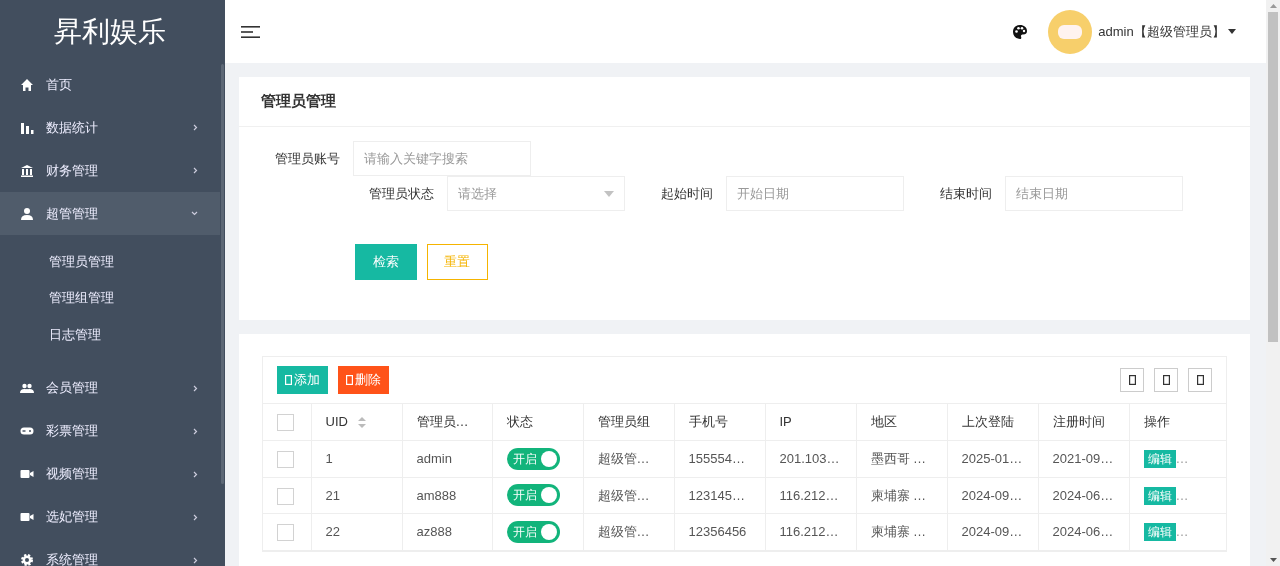 The width and height of the screenshot is (1280, 566). Describe the element at coordinates (987, 422) in the screenshot. I see `column-header: 上次登陆` at that location.